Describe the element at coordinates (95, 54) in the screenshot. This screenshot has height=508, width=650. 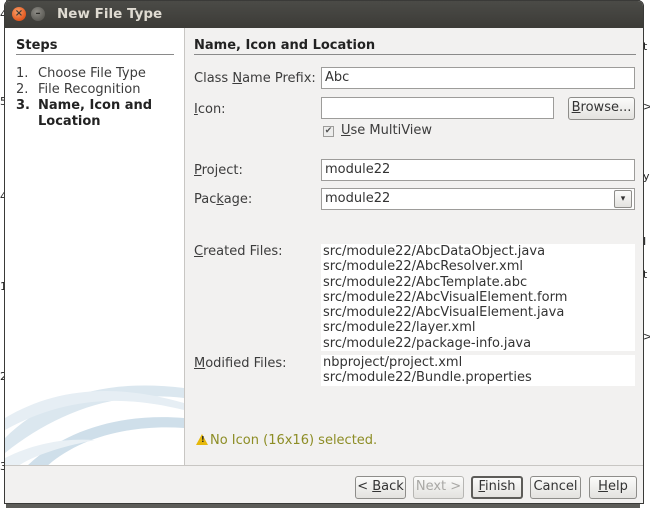
I see `steps-divider` at that location.